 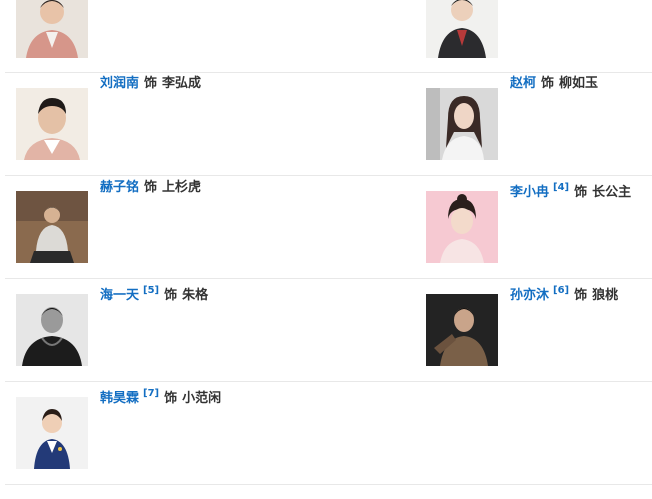 I want to click on actor-photo-seated-man, so click(x=52, y=227).